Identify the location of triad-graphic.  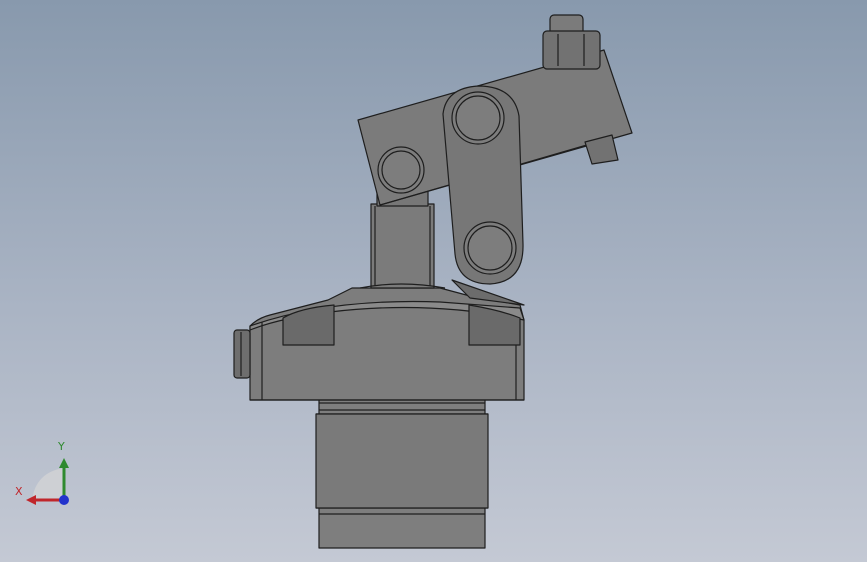
(47, 481).